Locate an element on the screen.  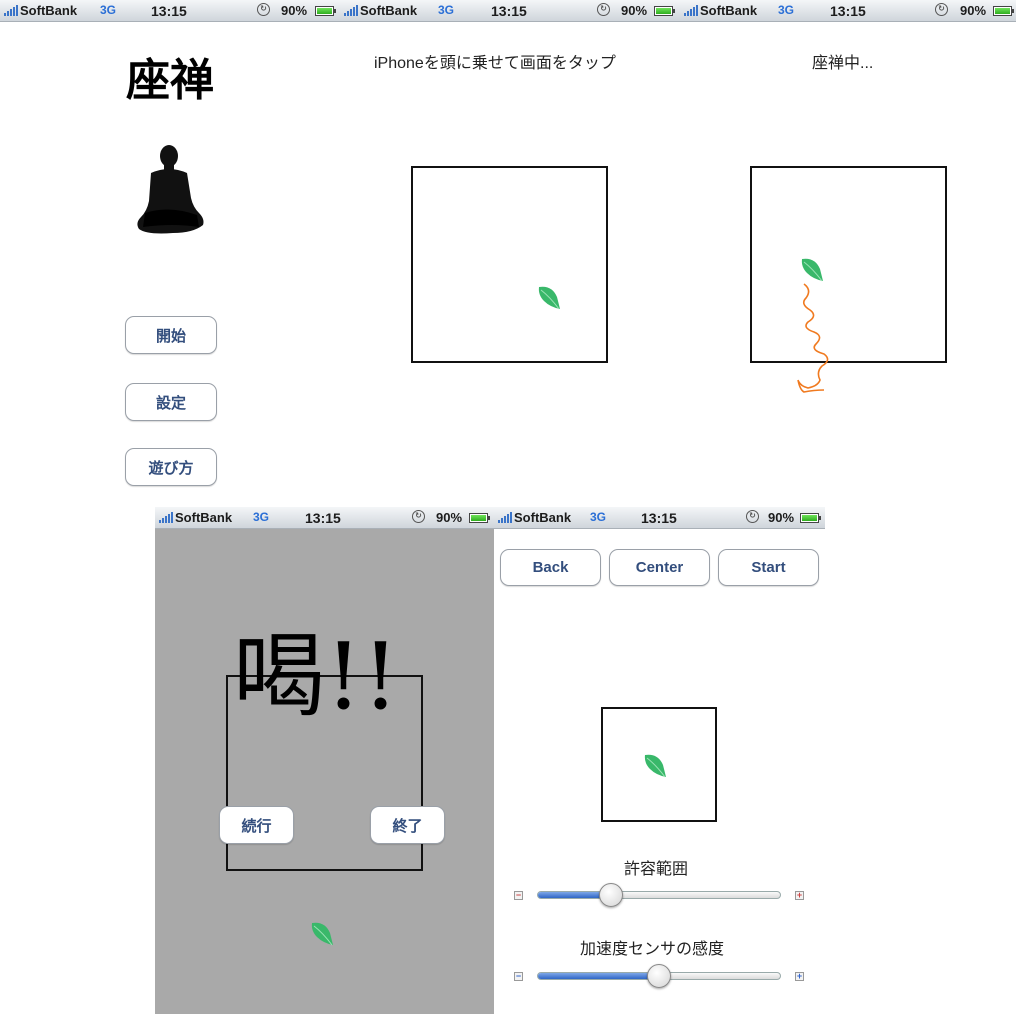
tap-instruction: iPhoneを頭に乗せて画面をタップ is located at coordinates (495, 63).